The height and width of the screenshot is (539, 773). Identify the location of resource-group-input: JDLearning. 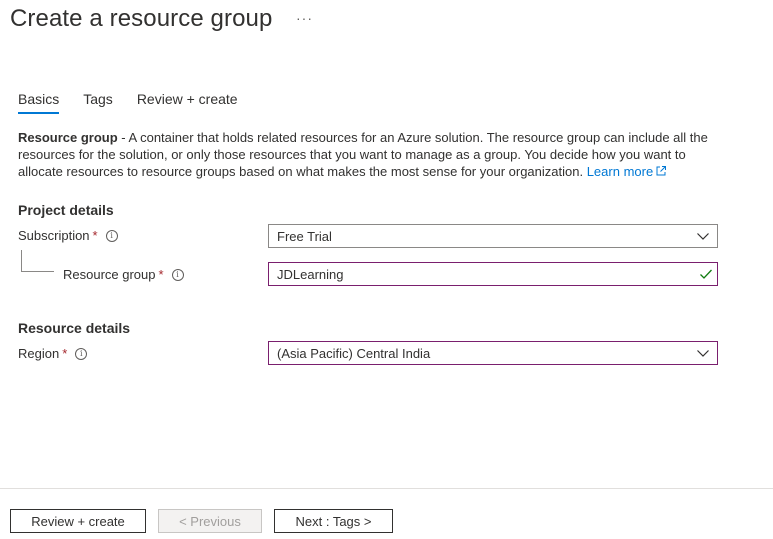
(493, 274).